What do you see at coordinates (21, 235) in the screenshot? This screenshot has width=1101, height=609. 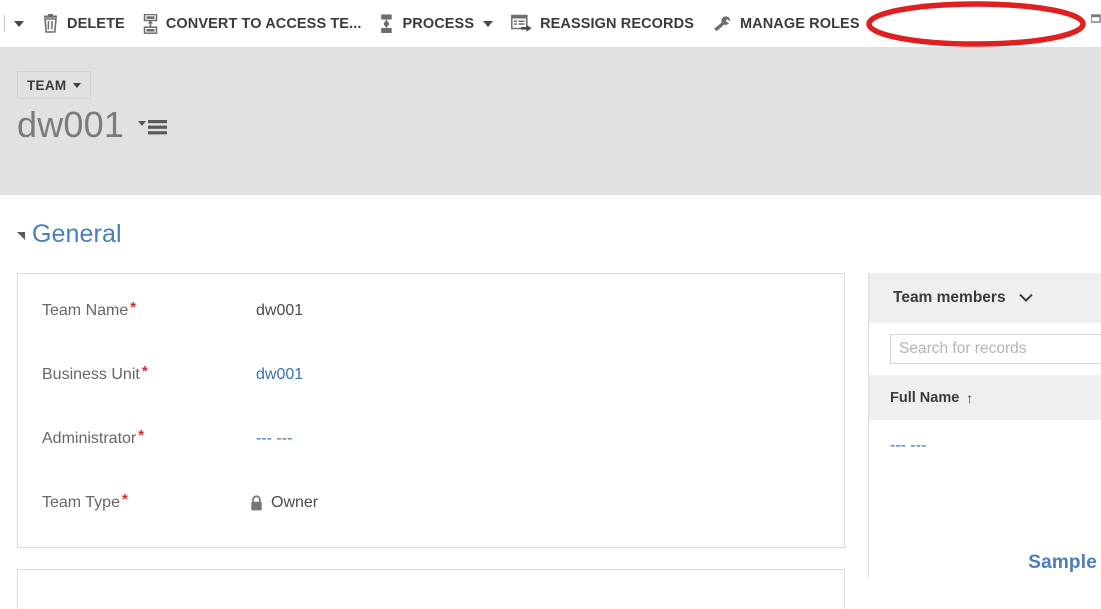 I see `collapse-triangle-icon` at bounding box center [21, 235].